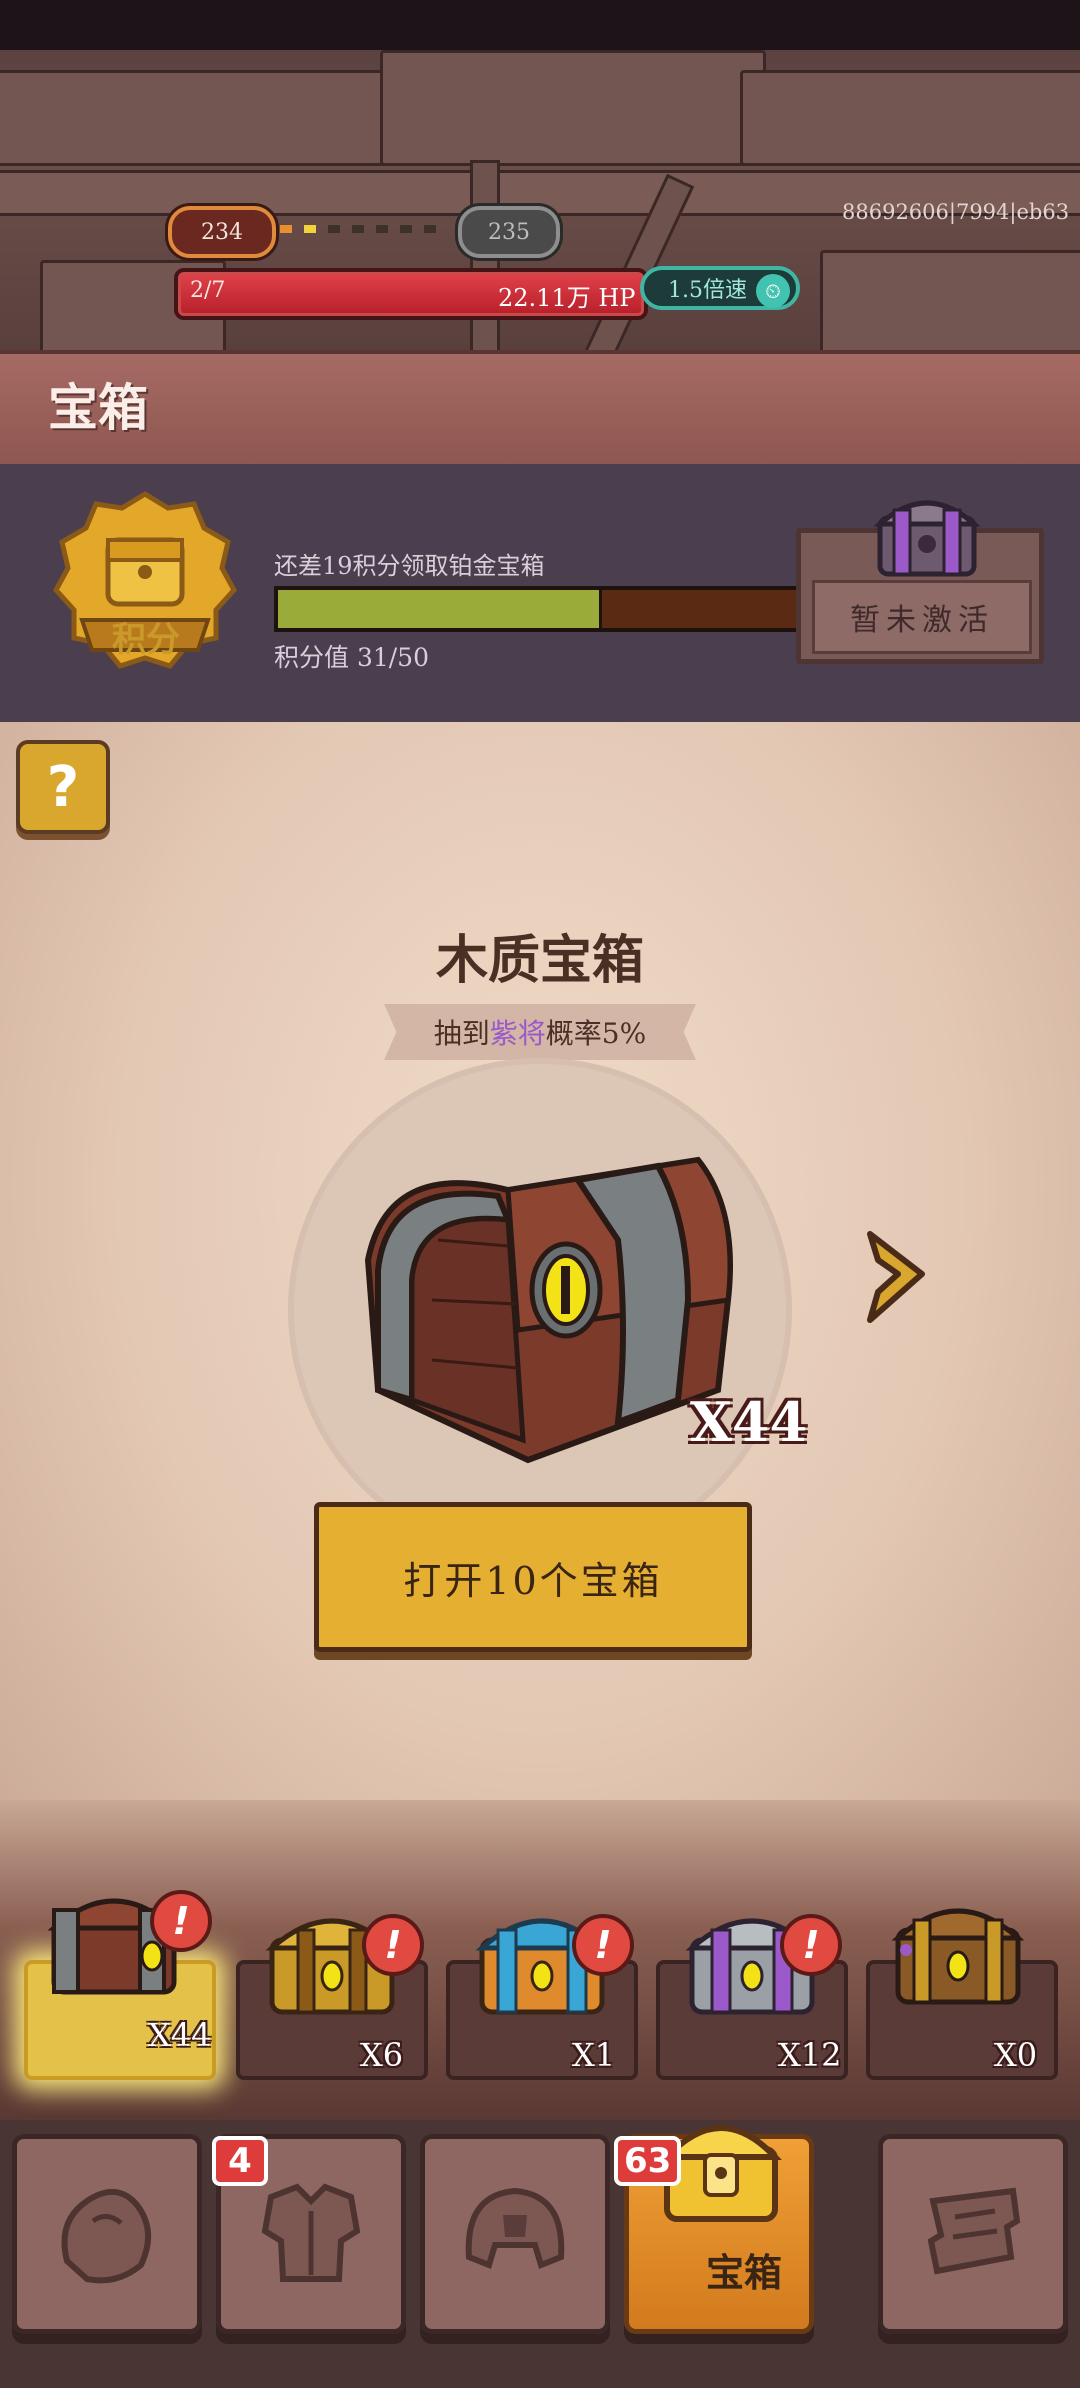 This screenshot has width=1080, height=2388. I want to click on points-progress-bar, so click(537, 609).